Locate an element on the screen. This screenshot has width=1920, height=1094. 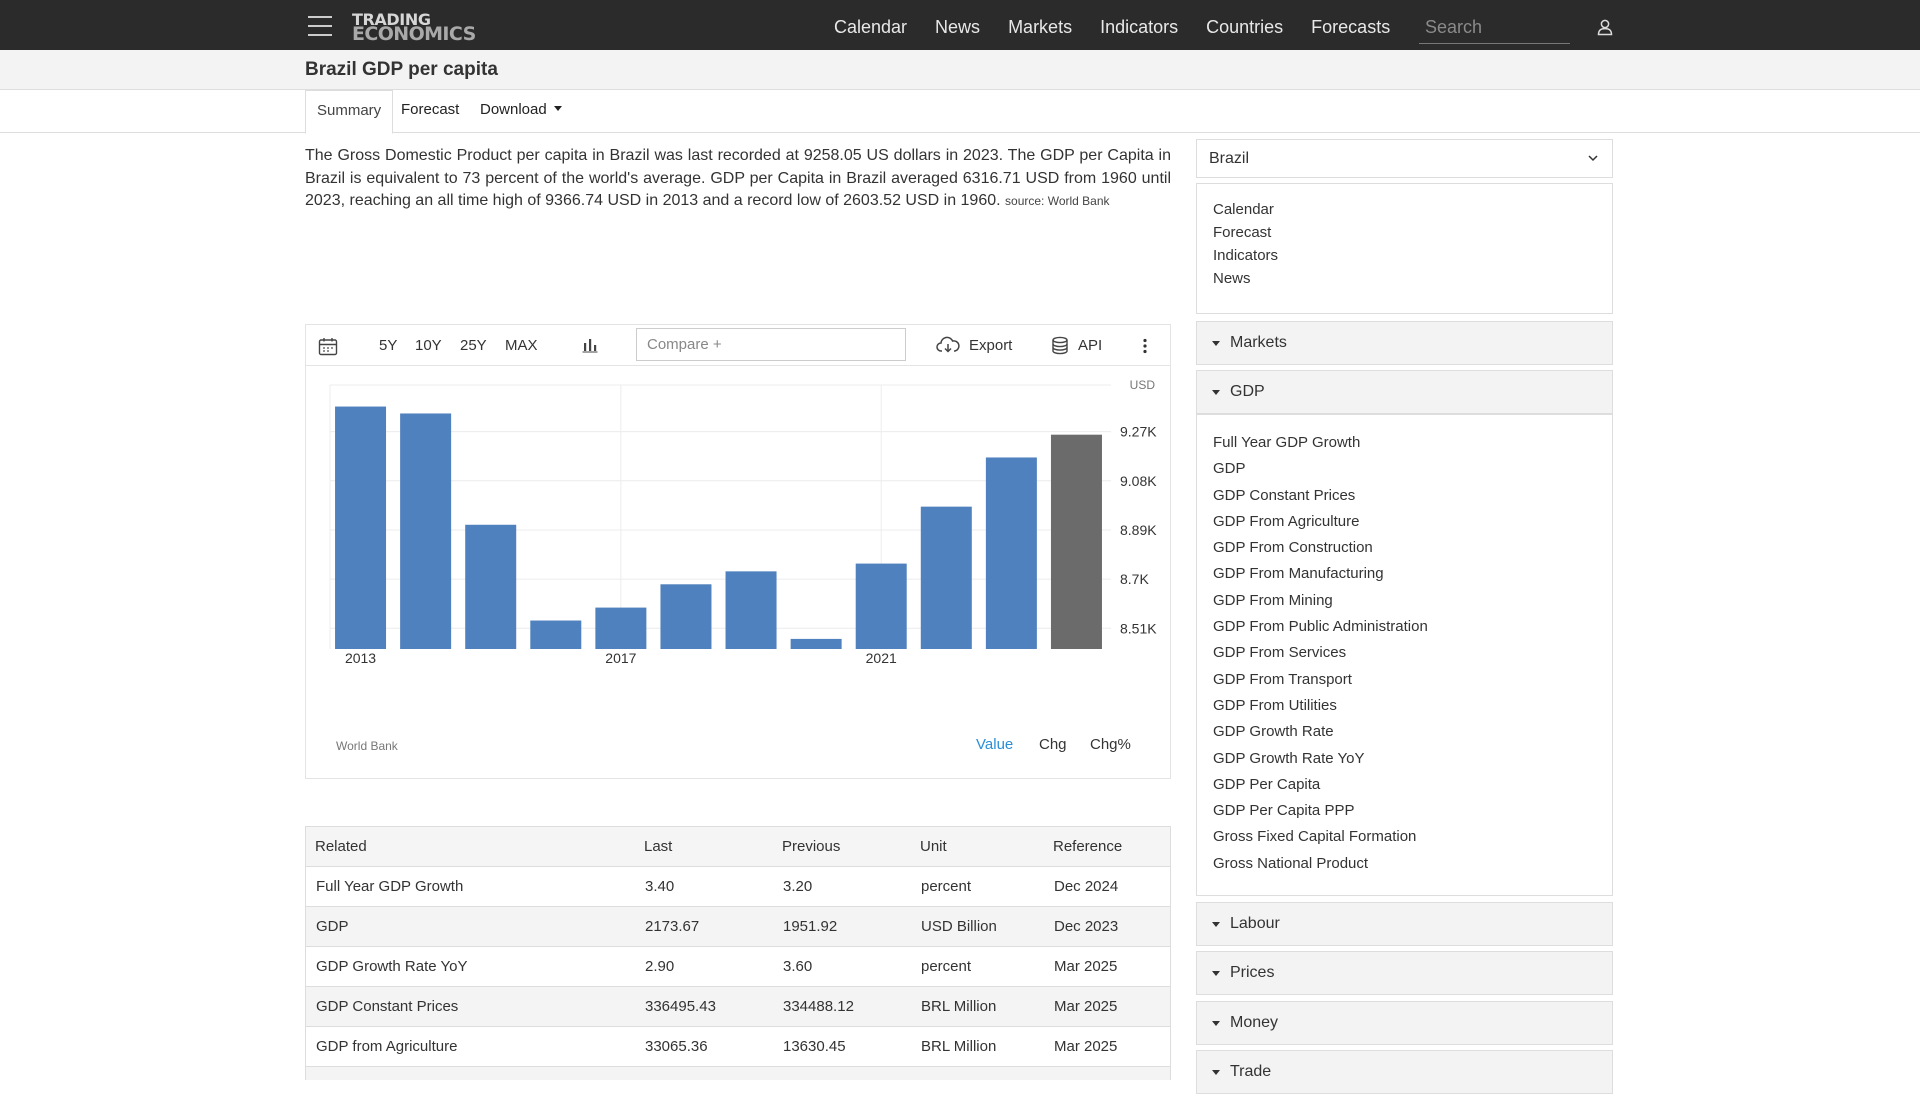
gdp-item: GDP From Construction is located at coordinates (1412, 547).